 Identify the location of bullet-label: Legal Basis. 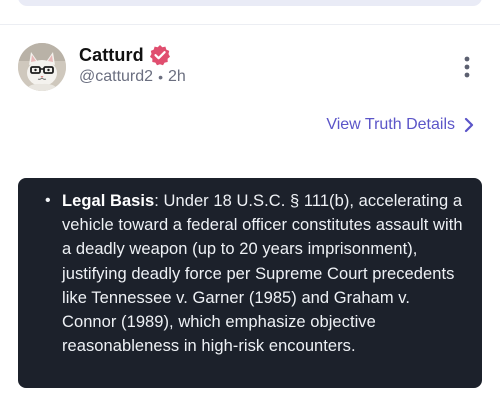
(108, 201).